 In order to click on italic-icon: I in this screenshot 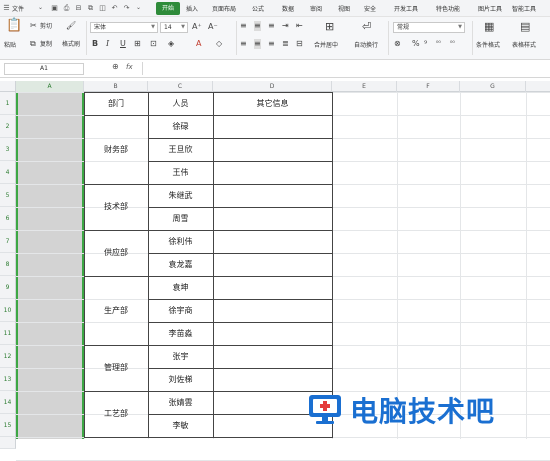, I will do `click(107, 44)`.